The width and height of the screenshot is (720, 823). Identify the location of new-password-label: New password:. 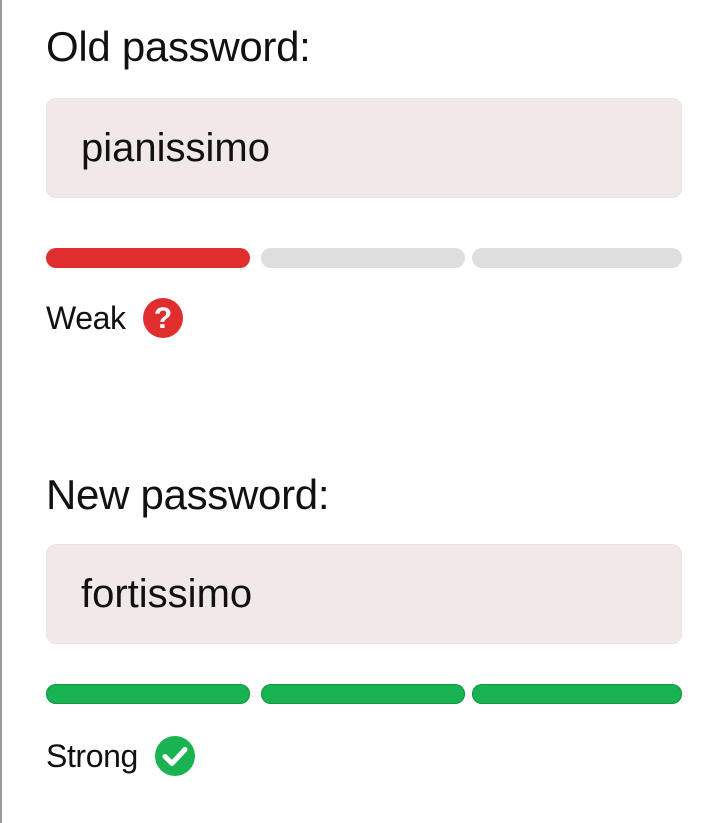
(188, 494).